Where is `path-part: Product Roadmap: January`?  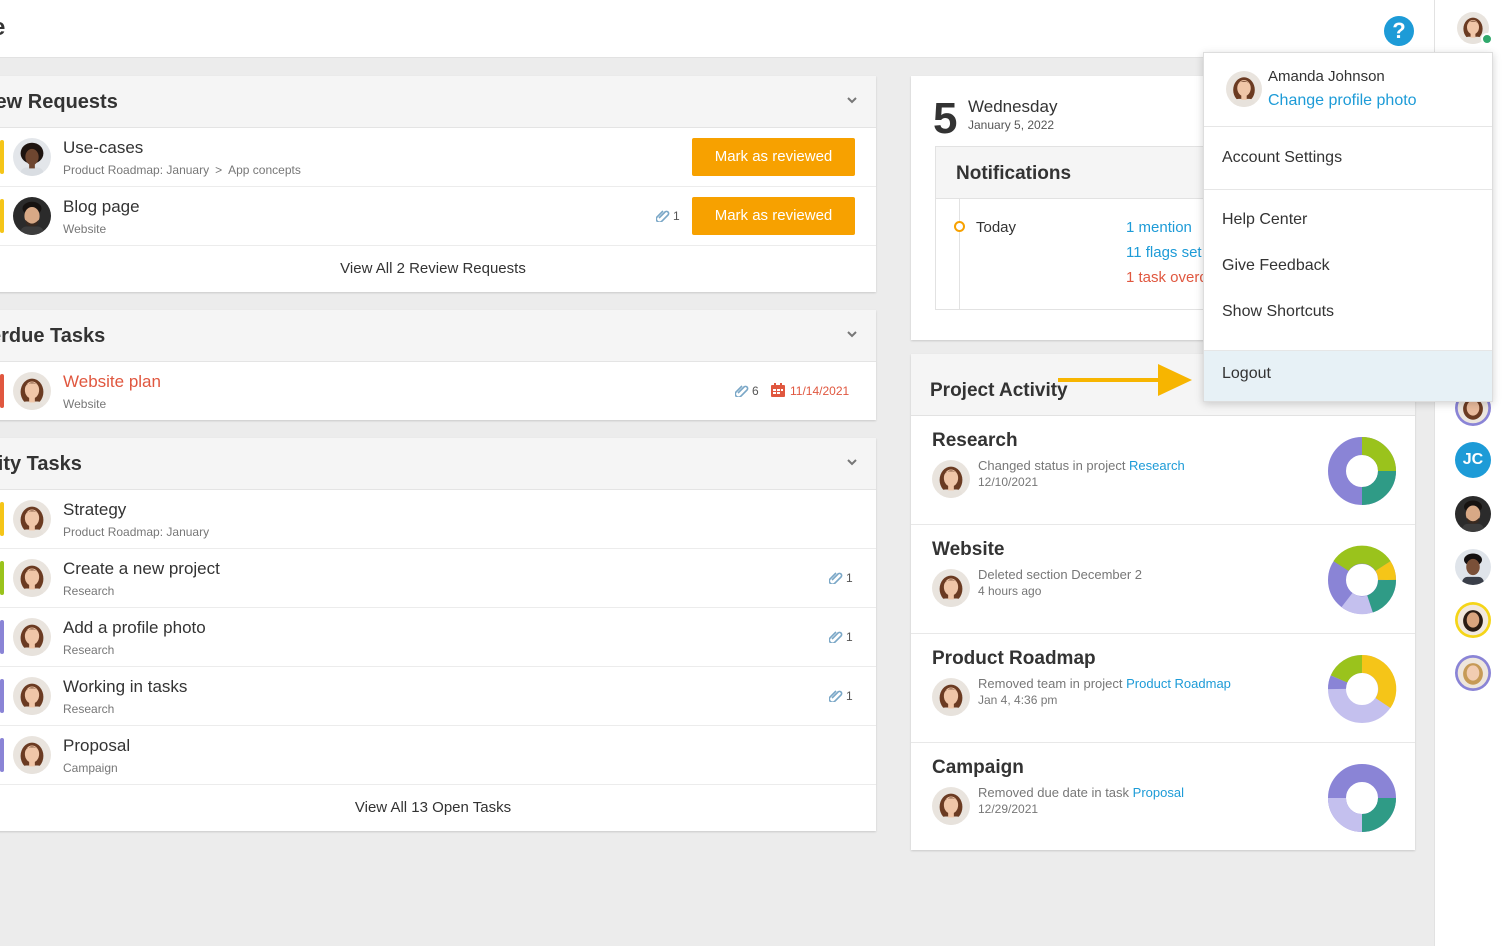 path-part: Product Roadmap: January is located at coordinates (136, 170).